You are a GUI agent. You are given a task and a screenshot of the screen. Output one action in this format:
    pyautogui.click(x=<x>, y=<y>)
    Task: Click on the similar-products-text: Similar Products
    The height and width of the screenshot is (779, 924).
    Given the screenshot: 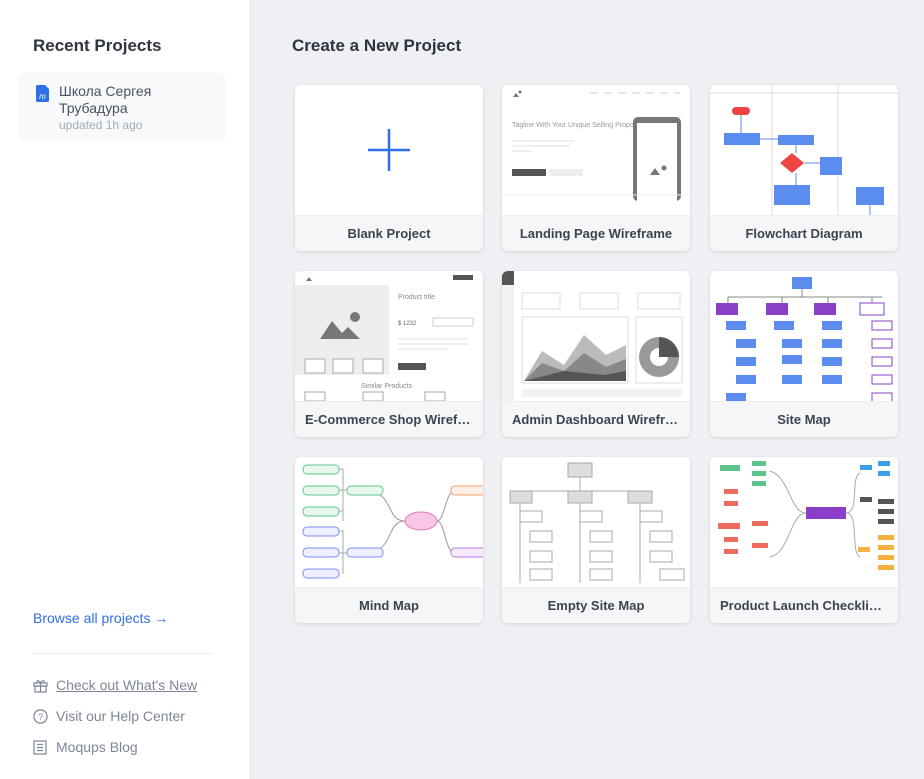 What is the action you would take?
    pyautogui.click(x=386, y=386)
    